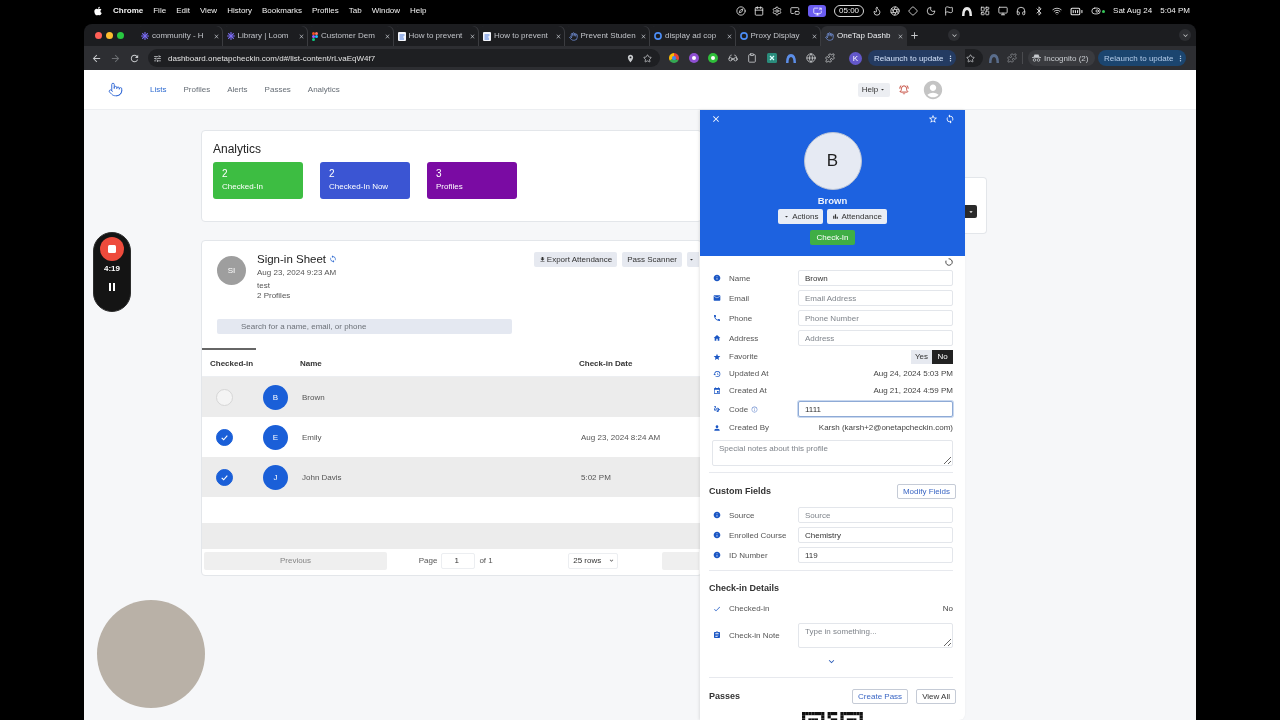 The image size is (1280, 720). What do you see at coordinates (115, 89) in the screenshot?
I see `hand-pointer-icon` at bounding box center [115, 89].